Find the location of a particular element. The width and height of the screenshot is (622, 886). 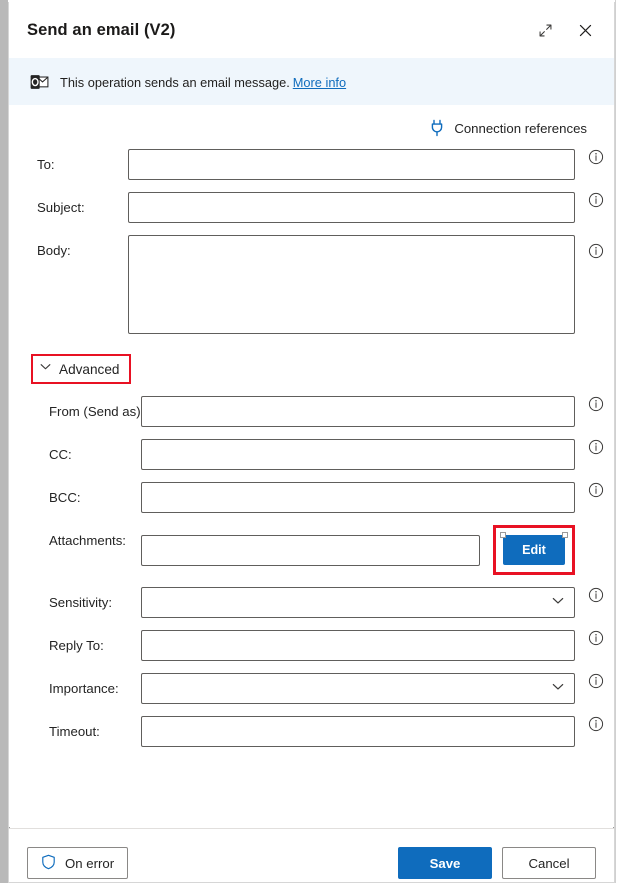

field-row-importance: Importance: is located at coordinates (311, 688).